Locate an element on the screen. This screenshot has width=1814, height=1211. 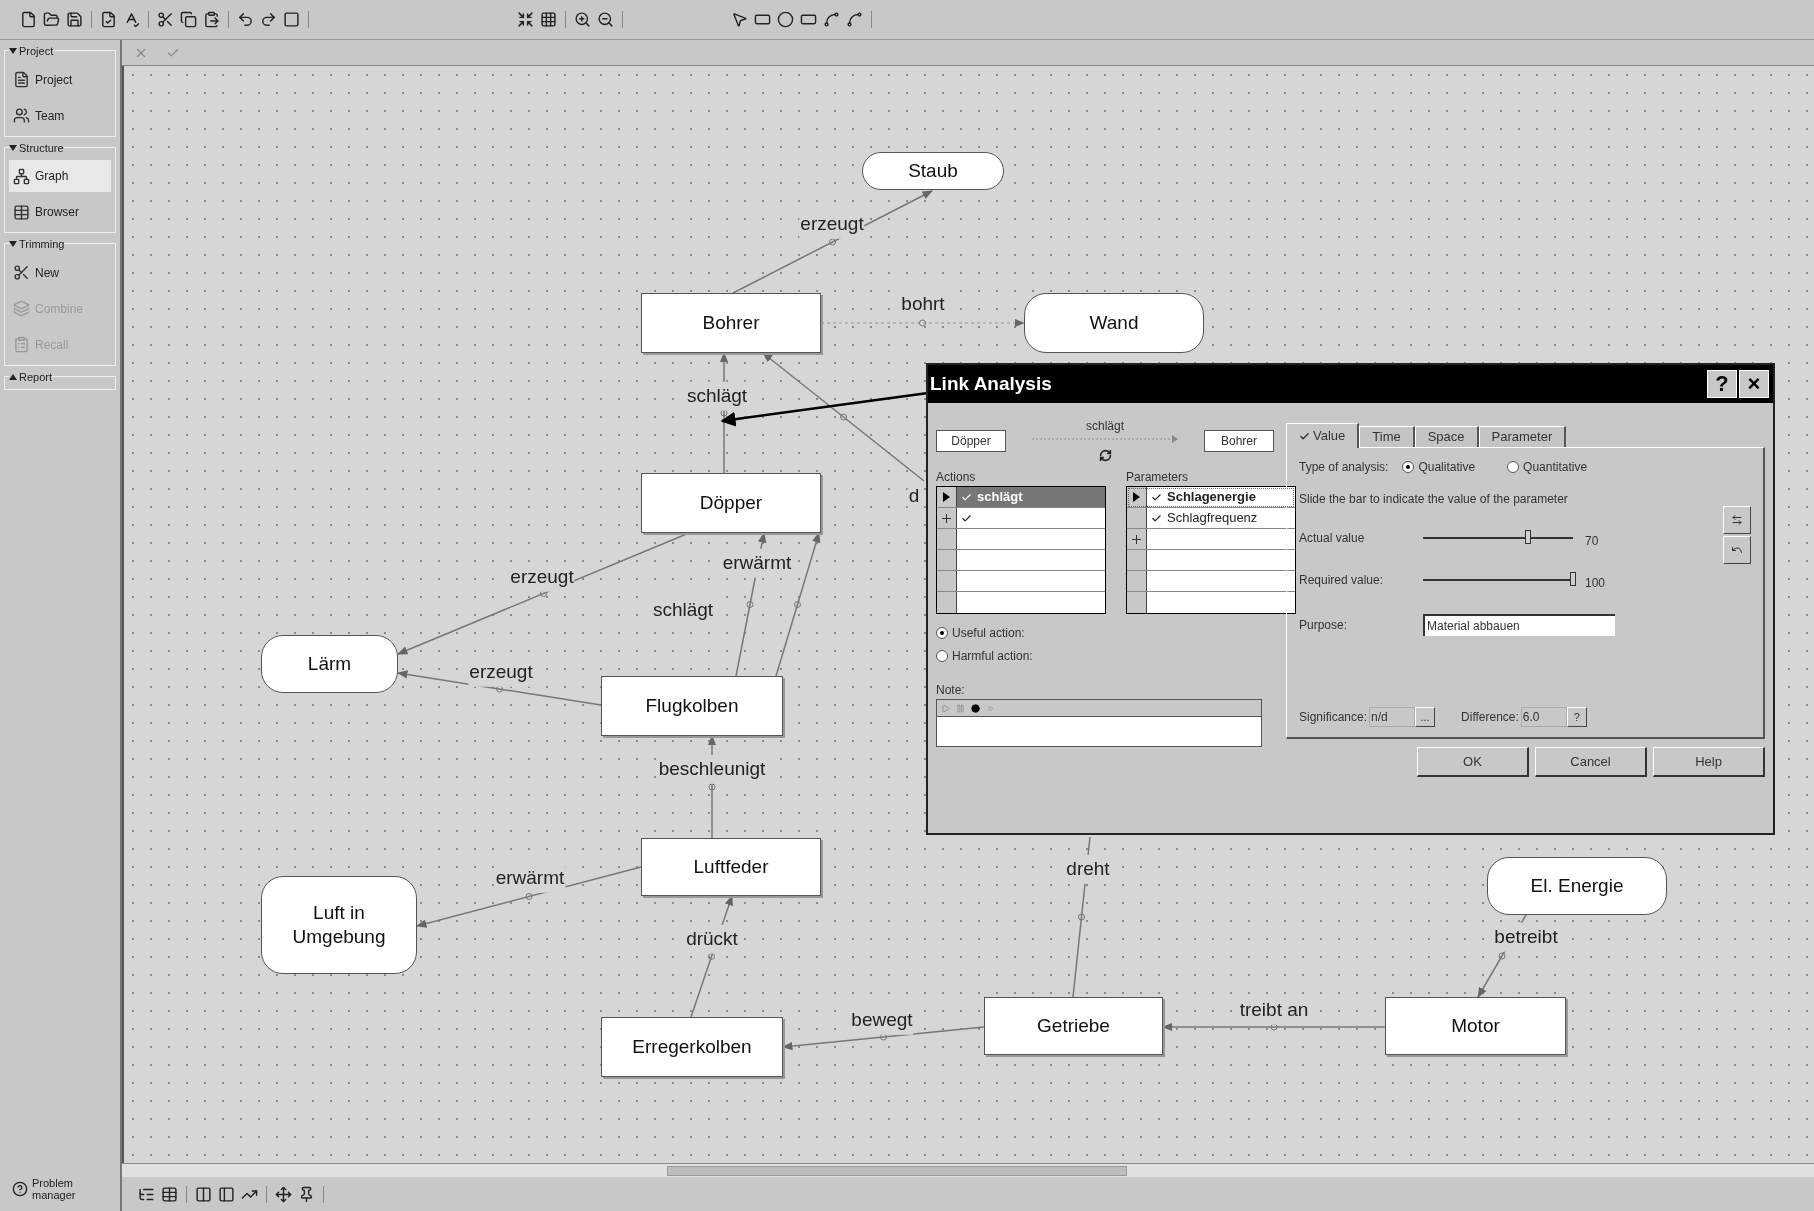
sidebar-item: New is located at coordinates (60, 272).